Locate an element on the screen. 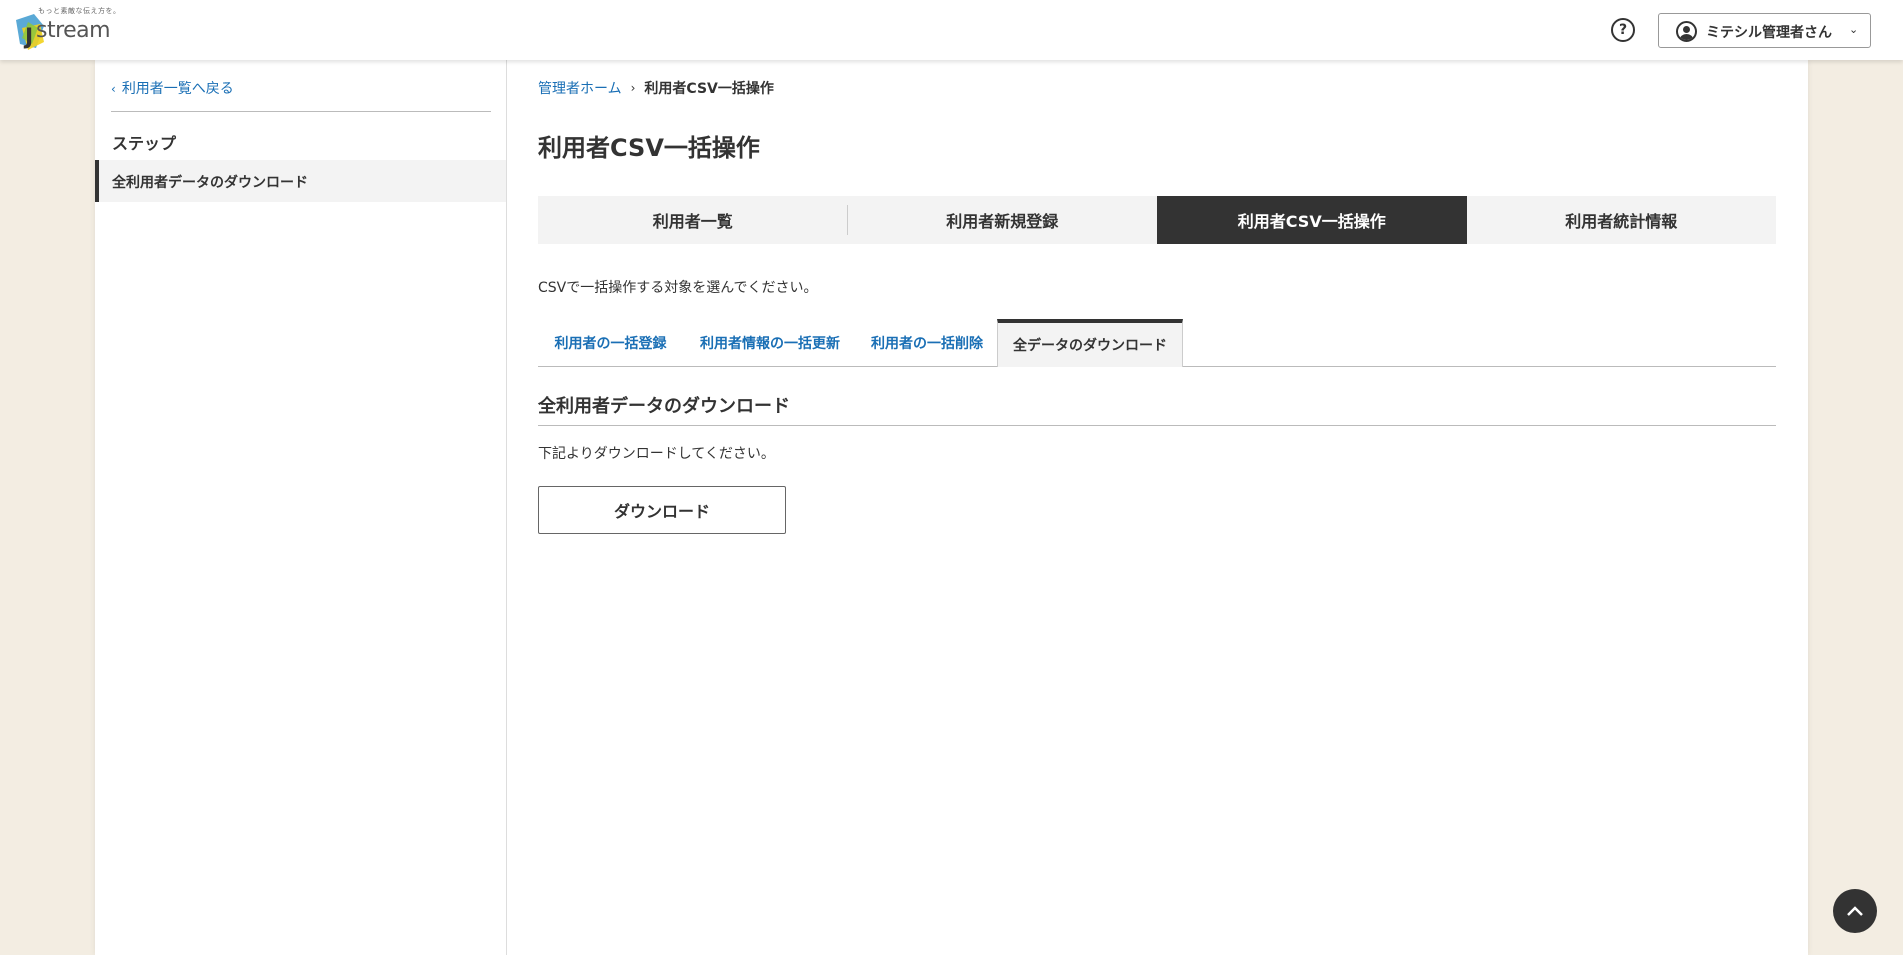  subtab-bulk-register: 利用者の一括登録 is located at coordinates (610, 342).